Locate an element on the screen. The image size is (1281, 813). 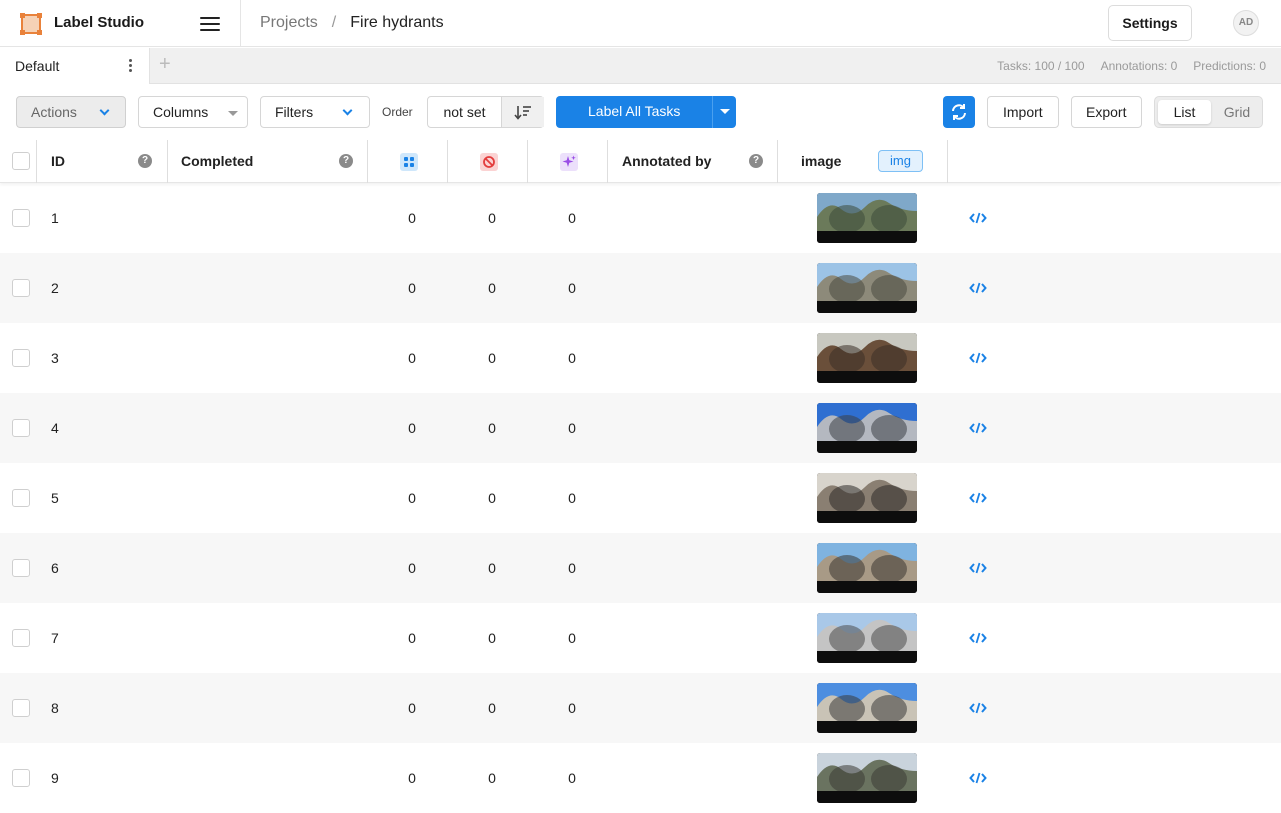
app-name: Label Studio is located at coordinates (99, 22).